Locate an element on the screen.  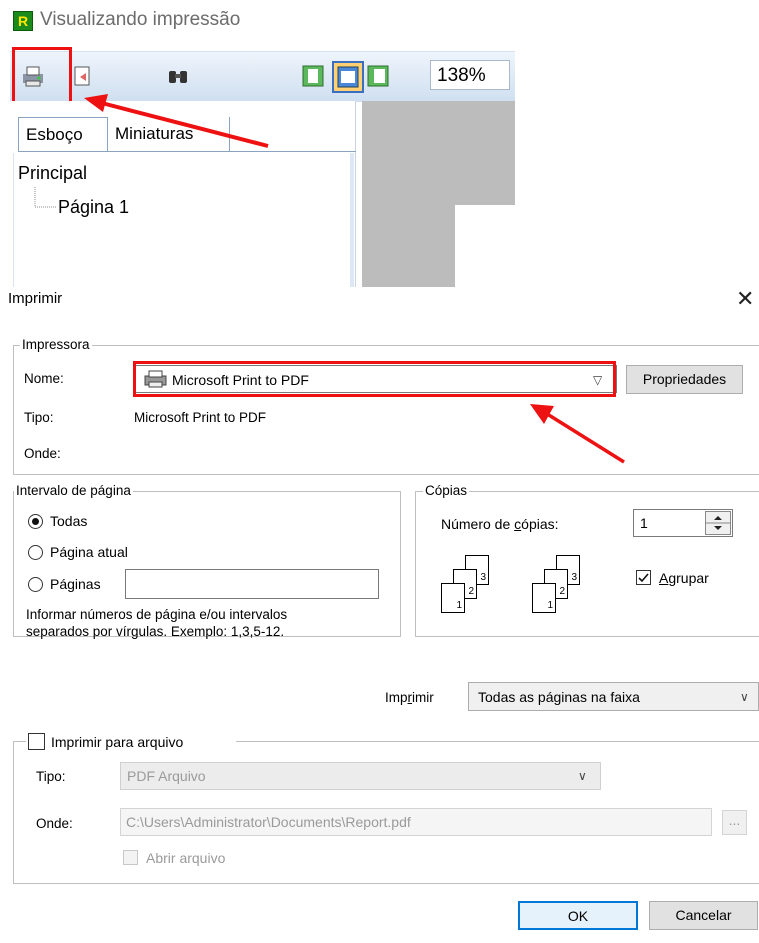
radio-current-page is located at coordinates (35, 552).